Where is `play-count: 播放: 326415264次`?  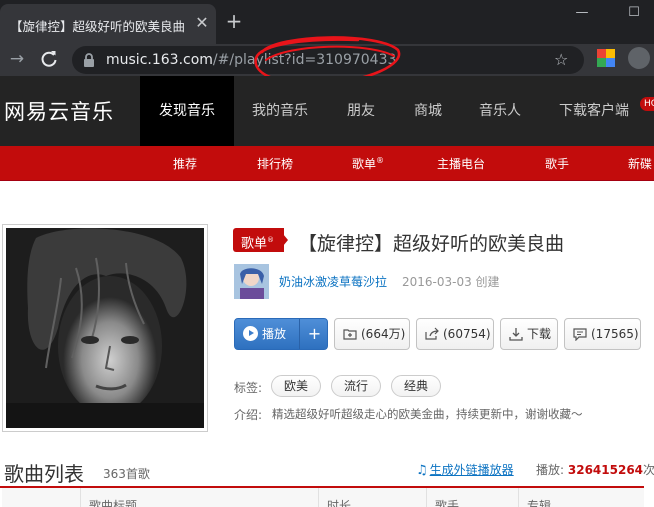
play-count: 播放: 326415264次 is located at coordinates (595, 470).